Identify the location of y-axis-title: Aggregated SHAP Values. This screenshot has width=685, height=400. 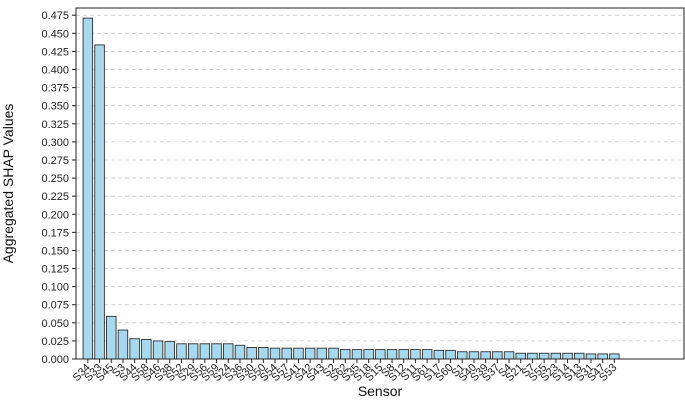
(8, 184).